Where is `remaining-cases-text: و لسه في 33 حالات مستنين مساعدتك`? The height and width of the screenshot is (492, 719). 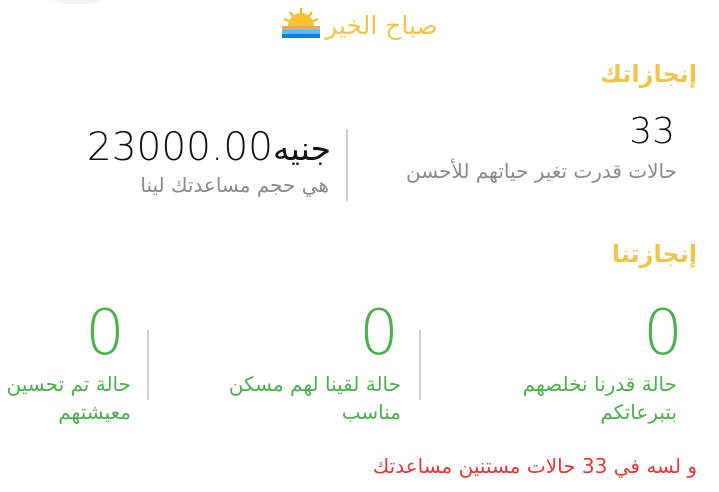
remaining-cases-text: و لسه في 33 حالات مستنين مساعدتك is located at coordinates (534, 466).